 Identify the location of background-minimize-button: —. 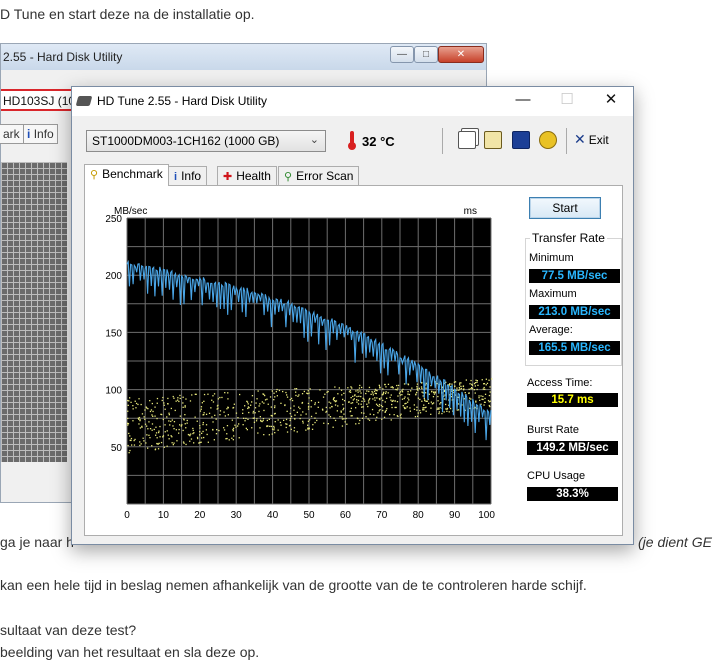
(402, 54).